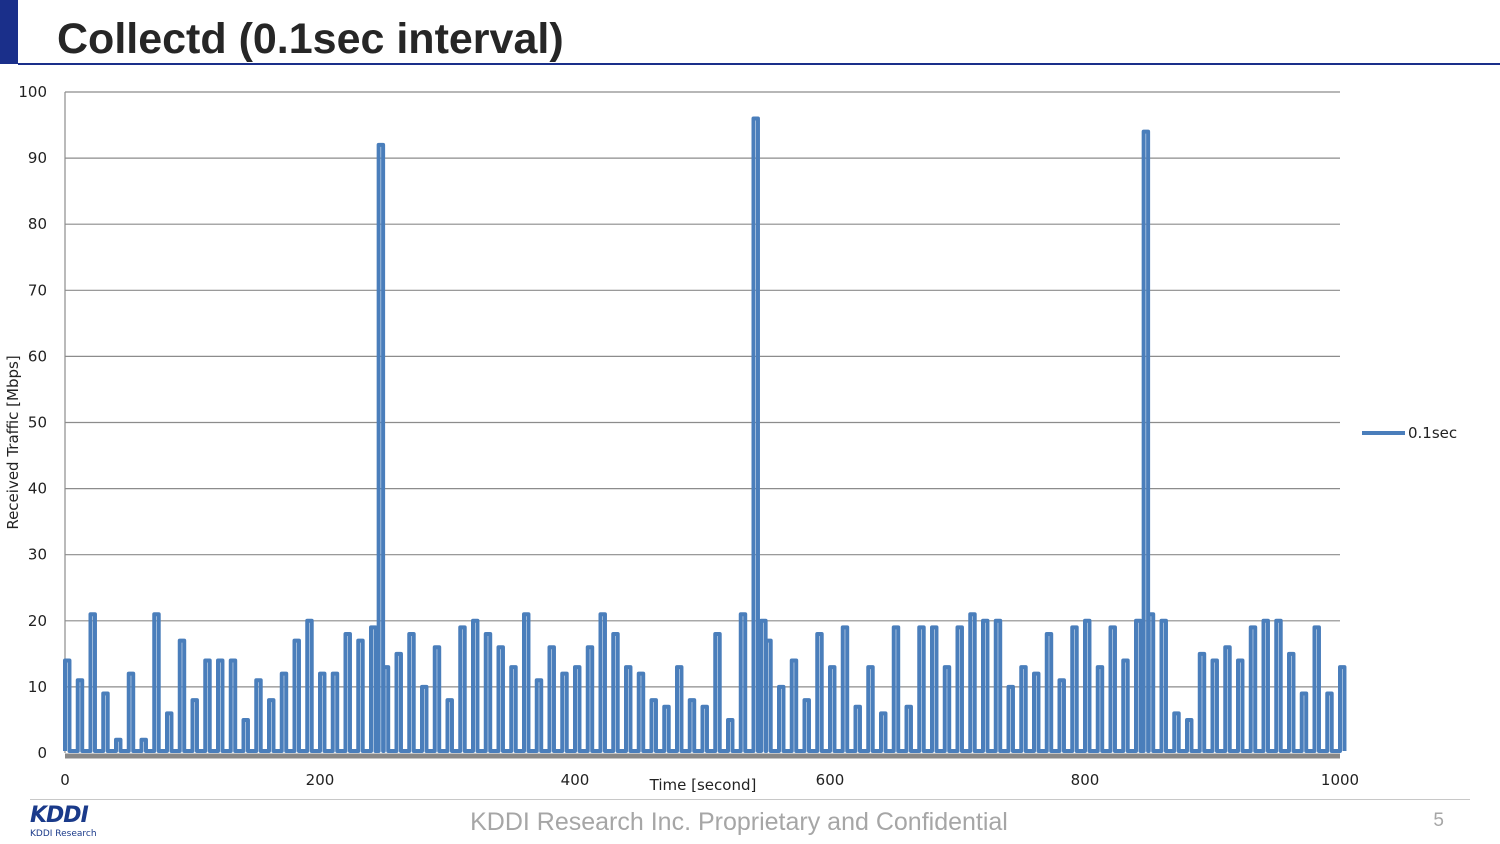  I want to click on chart-legend: 0.1sec, so click(1409, 433).